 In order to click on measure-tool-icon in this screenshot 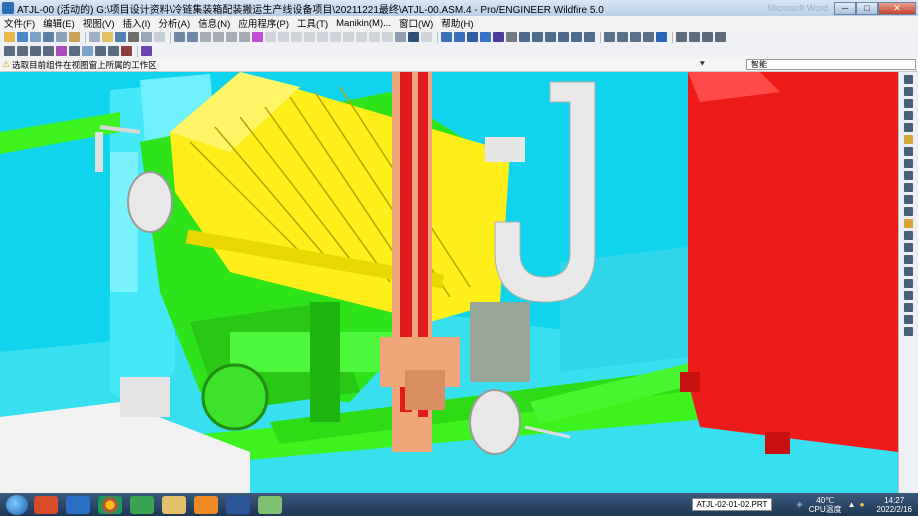, I will do `click(908, 331)`.